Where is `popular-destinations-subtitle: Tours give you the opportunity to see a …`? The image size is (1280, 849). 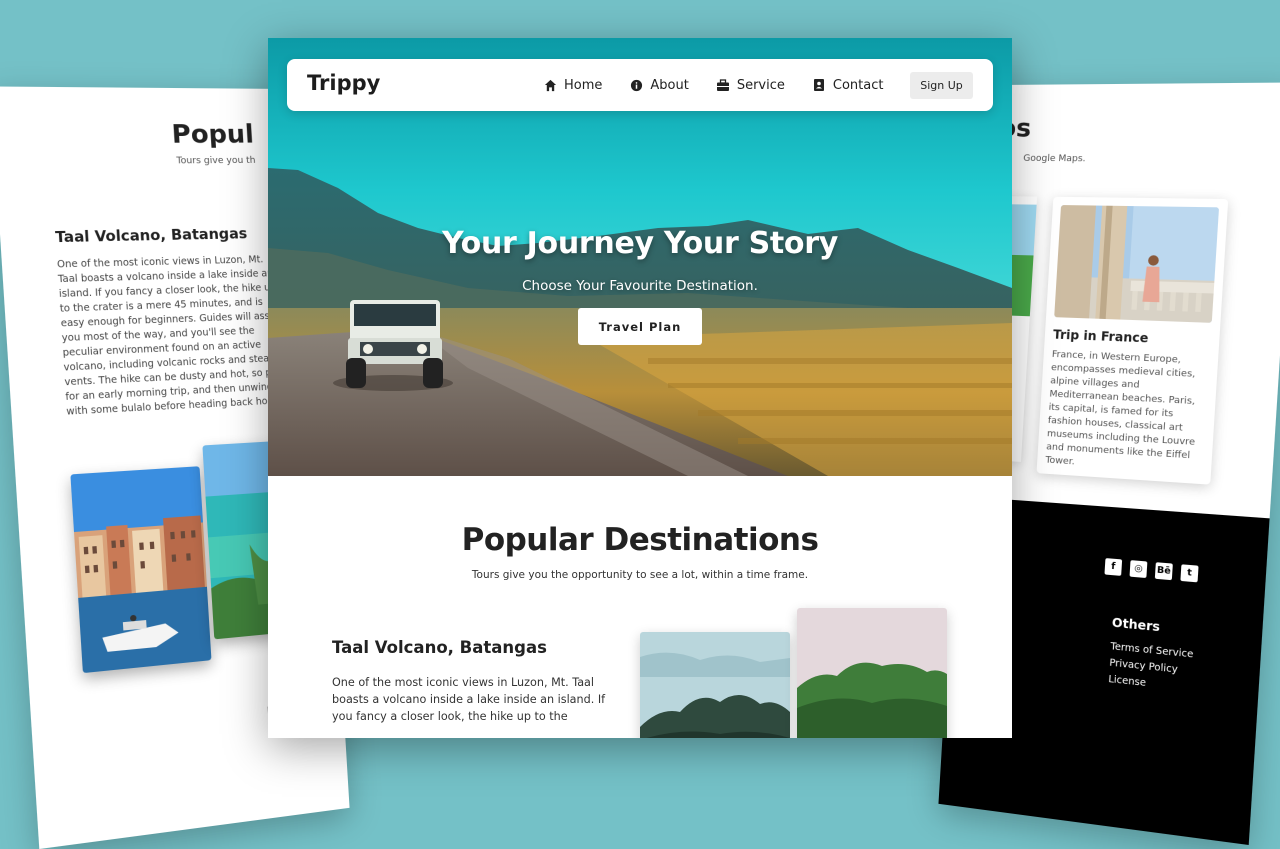 popular-destinations-subtitle: Tours give you the opportunity to see a … is located at coordinates (640, 575).